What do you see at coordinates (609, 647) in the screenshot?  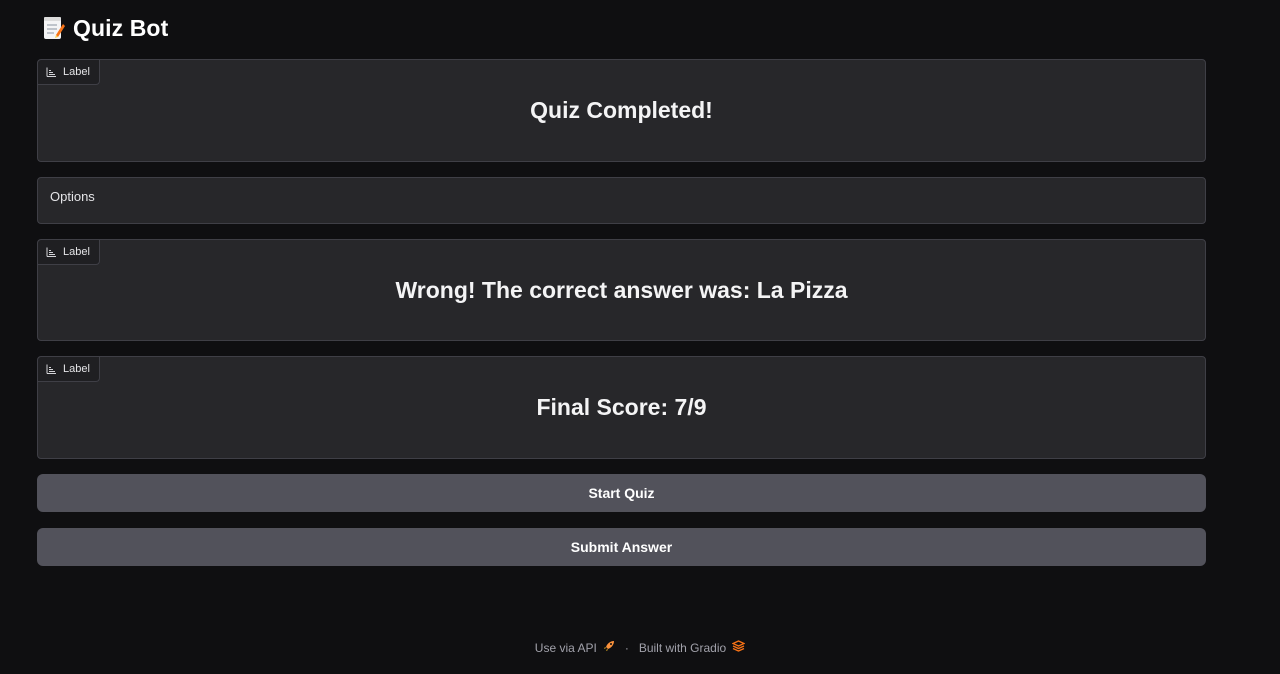 I see `rocket-icon` at bounding box center [609, 647].